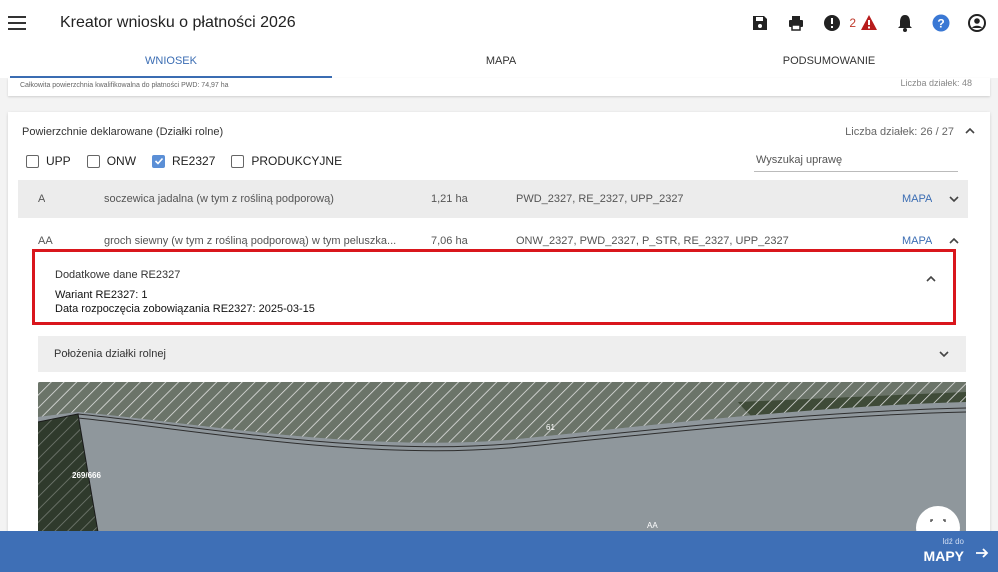 The width and height of the screenshot is (998, 572). I want to click on map-label-61: 61, so click(550, 427).